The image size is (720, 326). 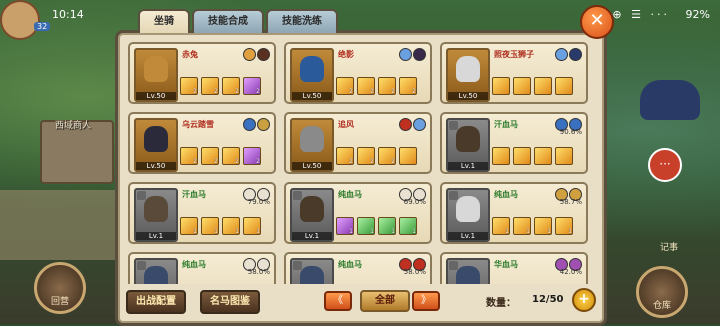 I want to click on growth-percent: 58.7%, so click(x=570, y=202).